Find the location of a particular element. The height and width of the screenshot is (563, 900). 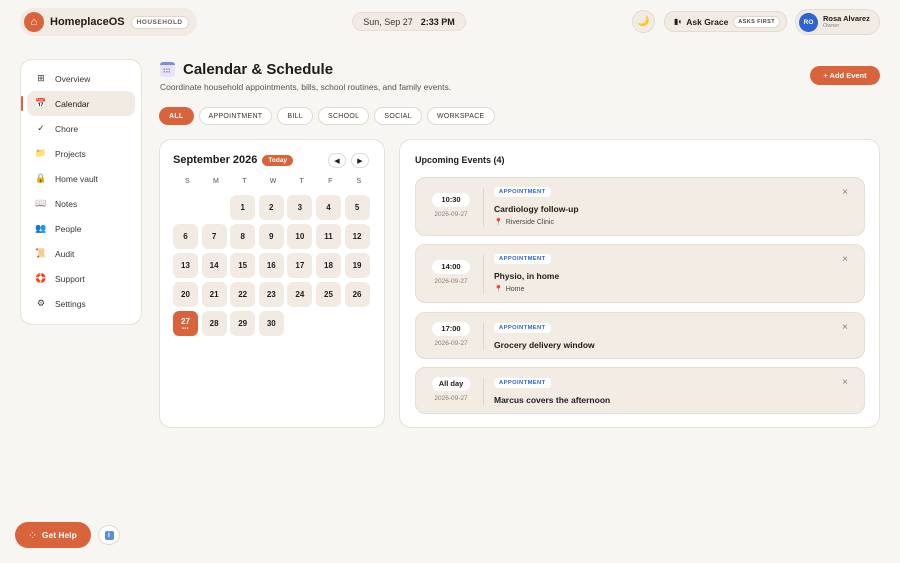

sidebar-item-label: Projects is located at coordinates (70, 153).